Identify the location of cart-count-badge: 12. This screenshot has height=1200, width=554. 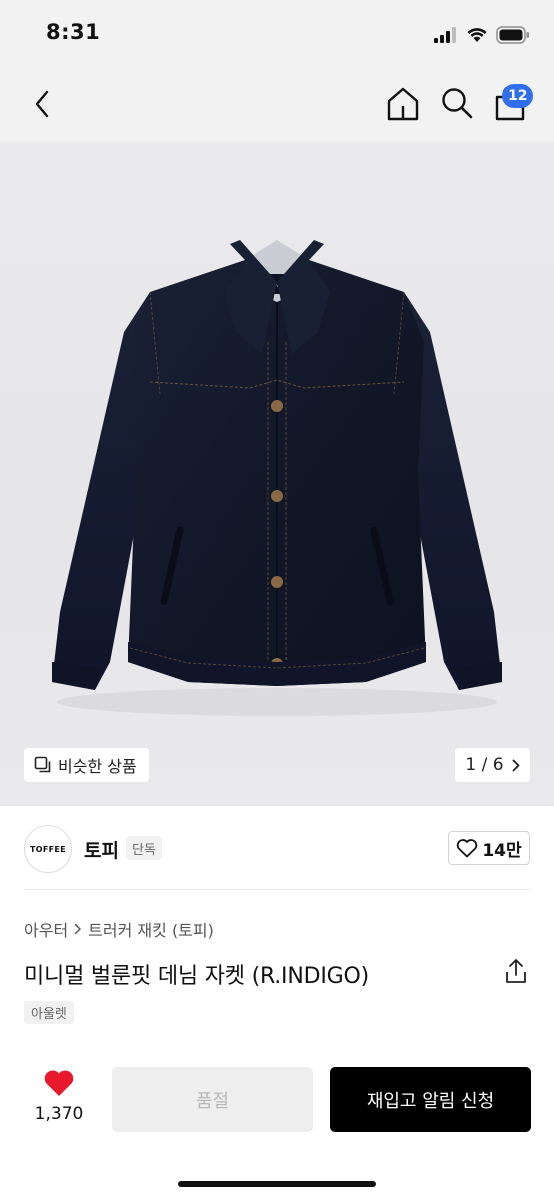
(518, 96).